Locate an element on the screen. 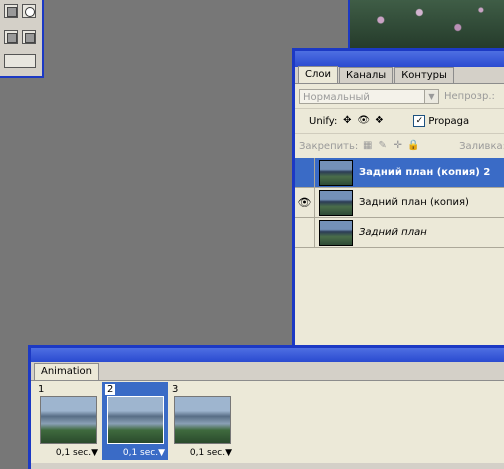 The image size is (504, 469). tools-palette is located at coordinates (22, 39).